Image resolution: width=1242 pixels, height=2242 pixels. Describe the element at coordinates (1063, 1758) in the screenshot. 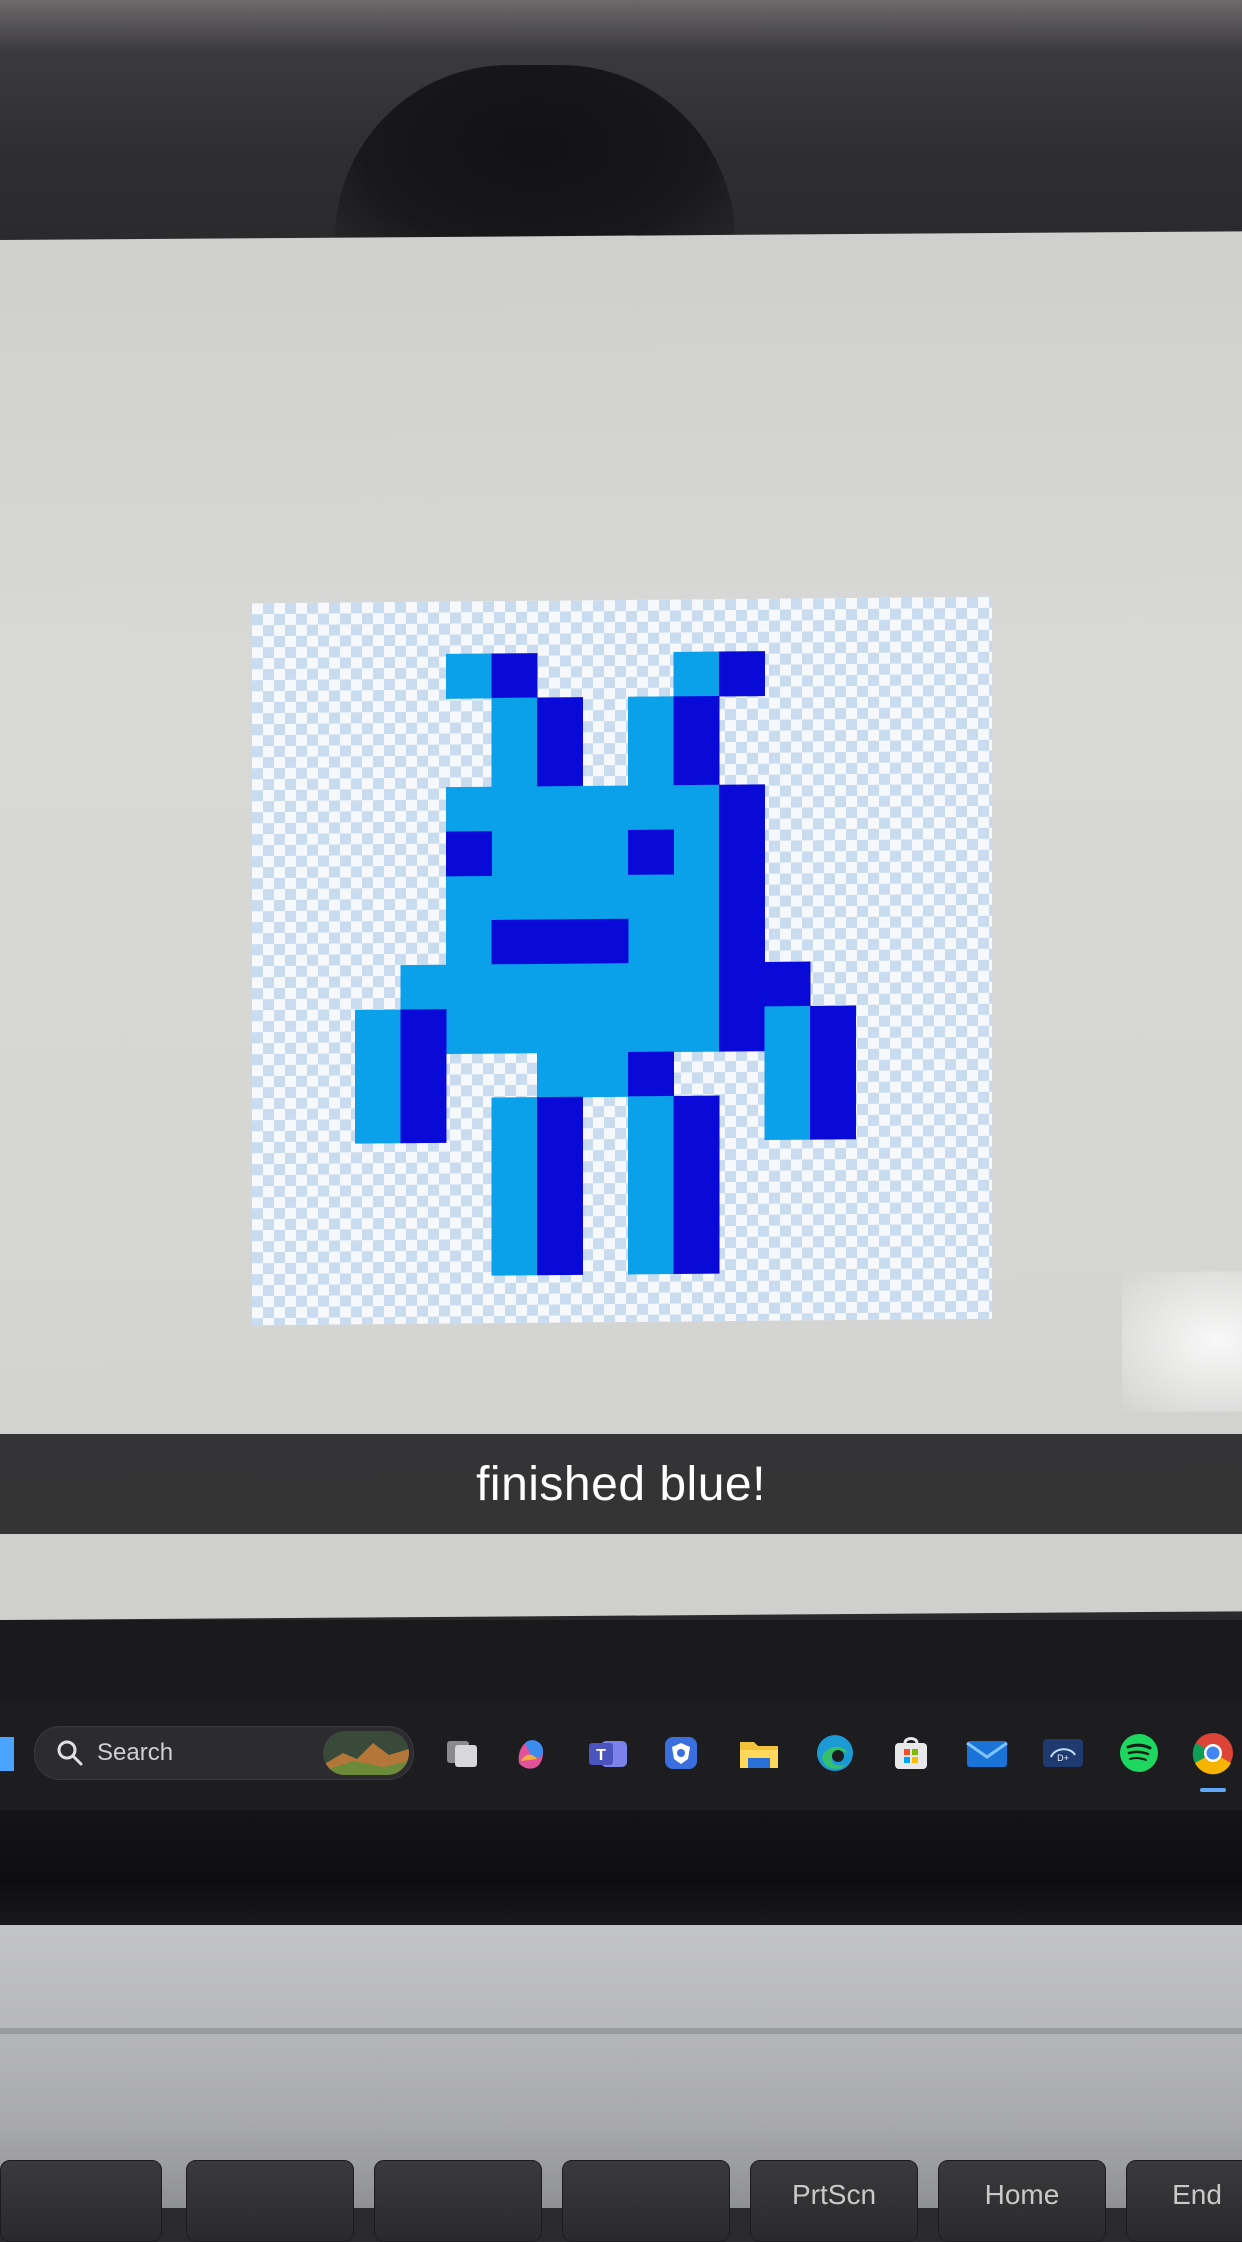

I see `svg-text: D+` at that location.